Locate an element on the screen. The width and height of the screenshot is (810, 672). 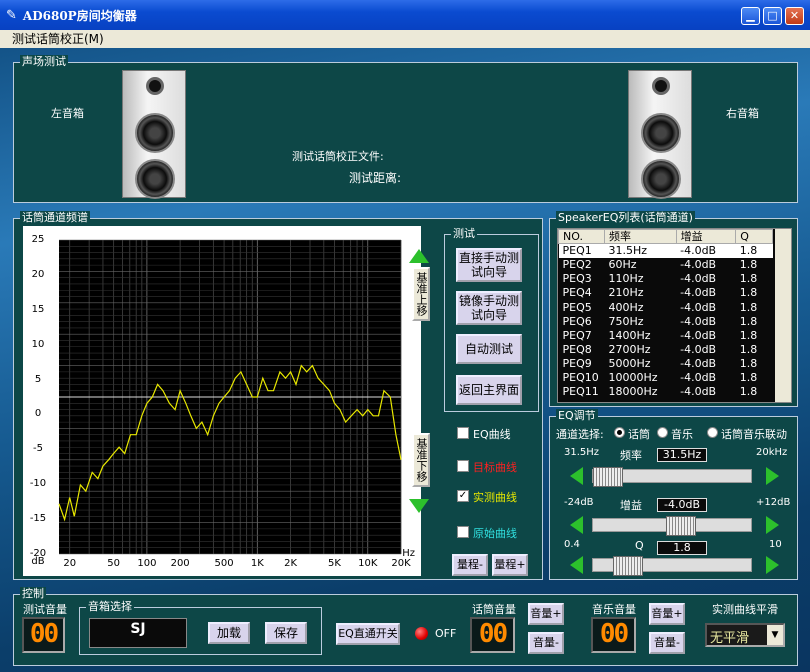
peq-cell-no: PEQ4 is located at coordinates (577, 293).